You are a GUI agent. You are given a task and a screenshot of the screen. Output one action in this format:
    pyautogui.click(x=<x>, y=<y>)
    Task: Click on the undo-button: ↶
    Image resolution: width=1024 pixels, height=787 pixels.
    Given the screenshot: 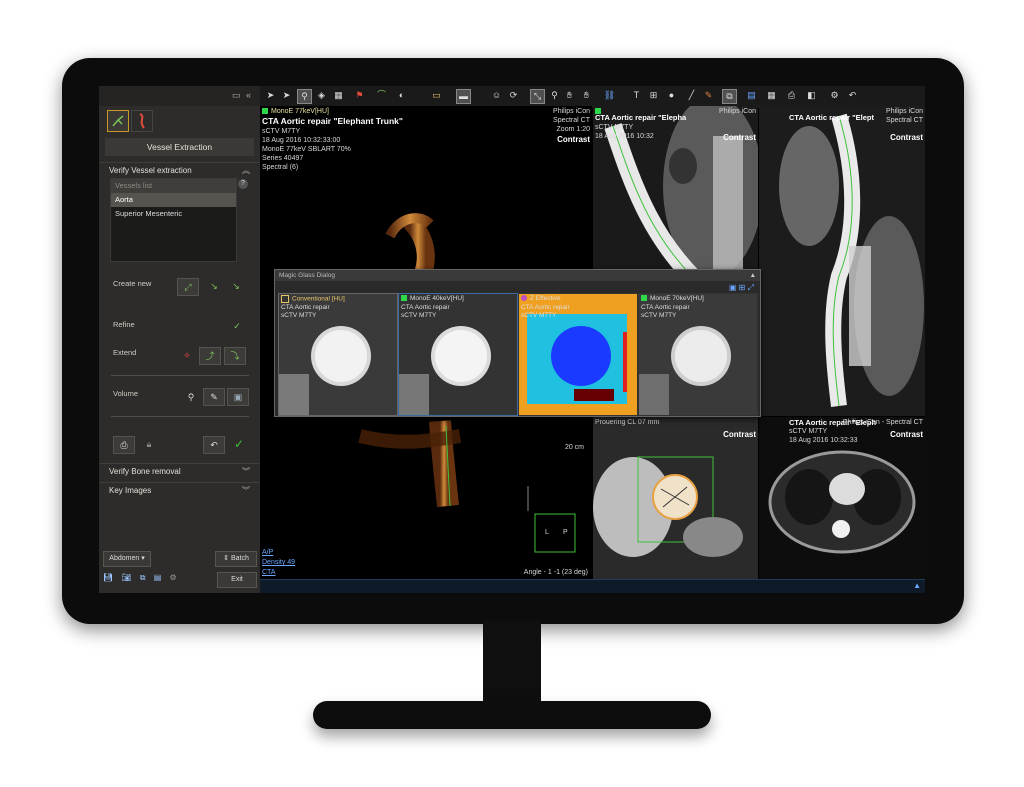 What is the action you would take?
    pyautogui.click(x=214, y=445)
    